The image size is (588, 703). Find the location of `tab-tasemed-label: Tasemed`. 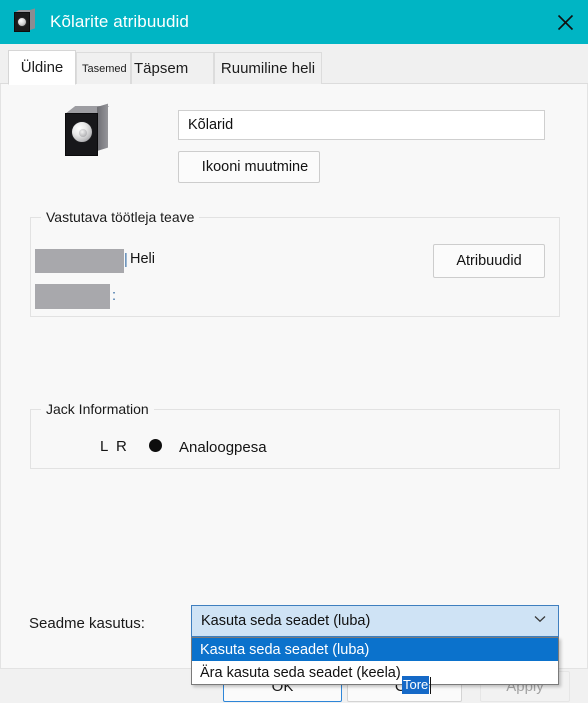

tab-tasemed-label: Tasemed is located at coordinates (104, 68).